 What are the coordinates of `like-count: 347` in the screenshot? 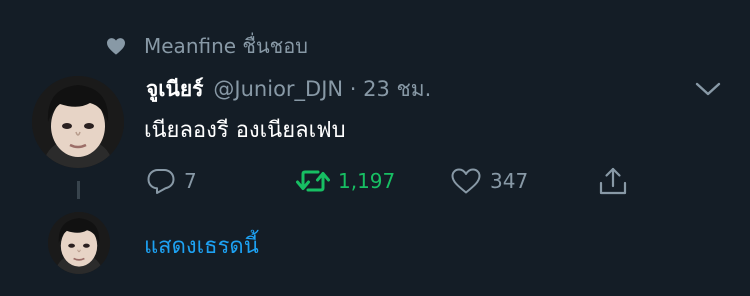 It's located at (509, 181).